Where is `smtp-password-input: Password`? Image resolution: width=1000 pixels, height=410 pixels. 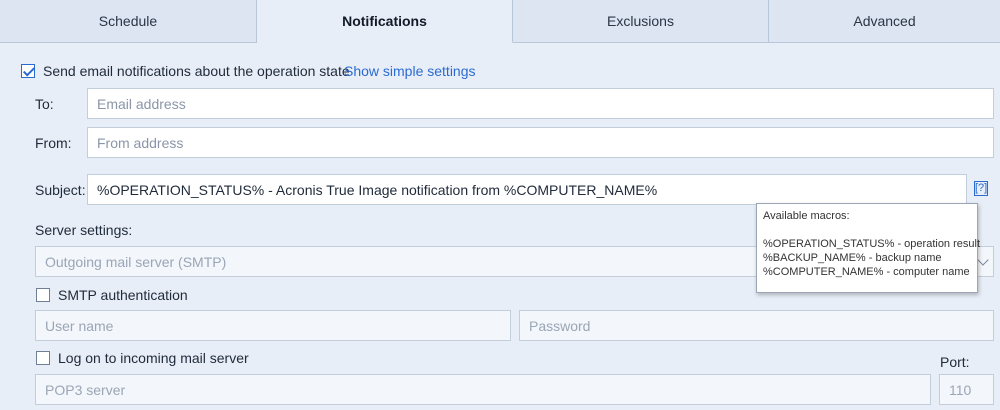
smtp-password-input: Password is located at coordinates (756, 325).